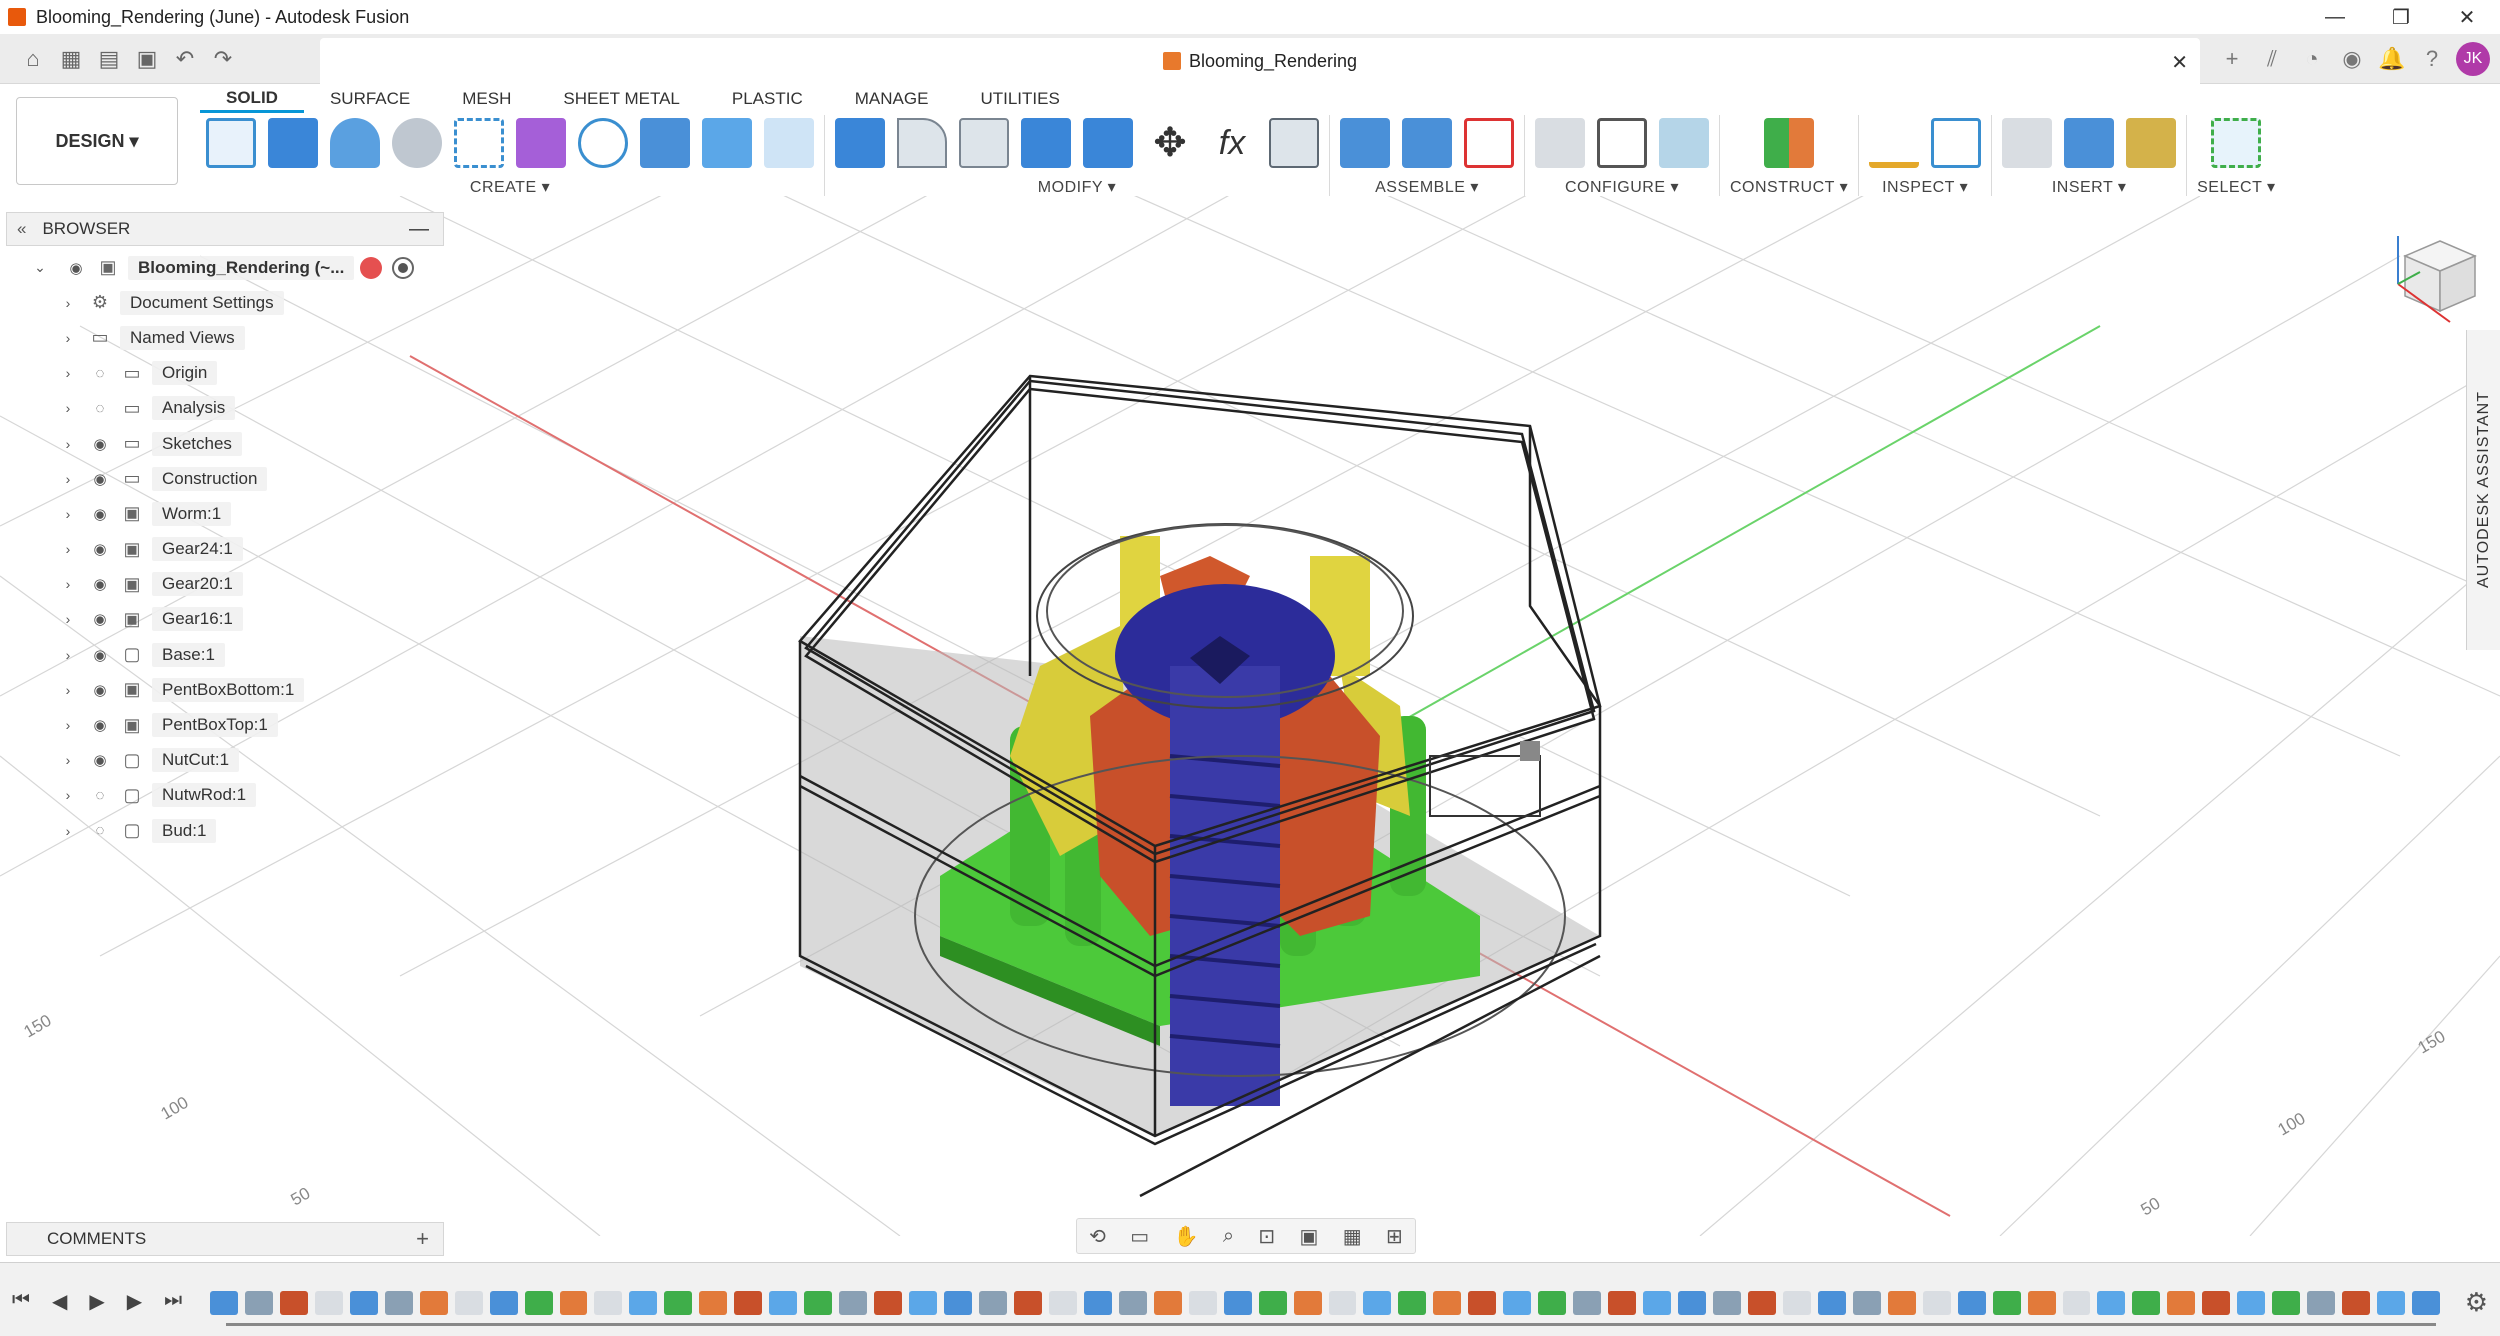  What do you see at coordinates (1228, 1236) in the screenshot?
I see `zoom-icon: ⌕` at bounding box center [1228, 1236].